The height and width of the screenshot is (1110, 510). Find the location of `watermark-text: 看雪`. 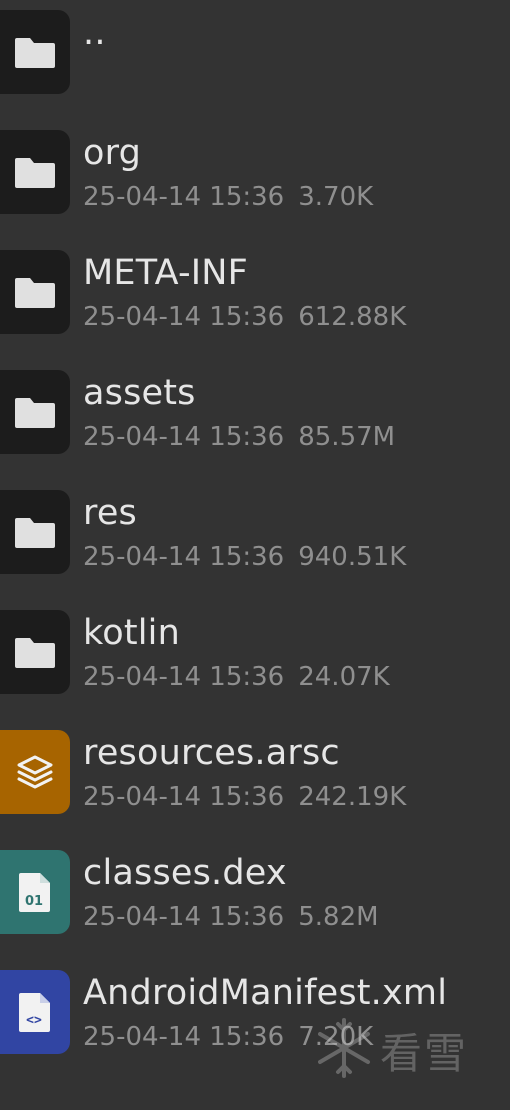

watermark-text: 看雪 is located at coordinates (424, 1053).